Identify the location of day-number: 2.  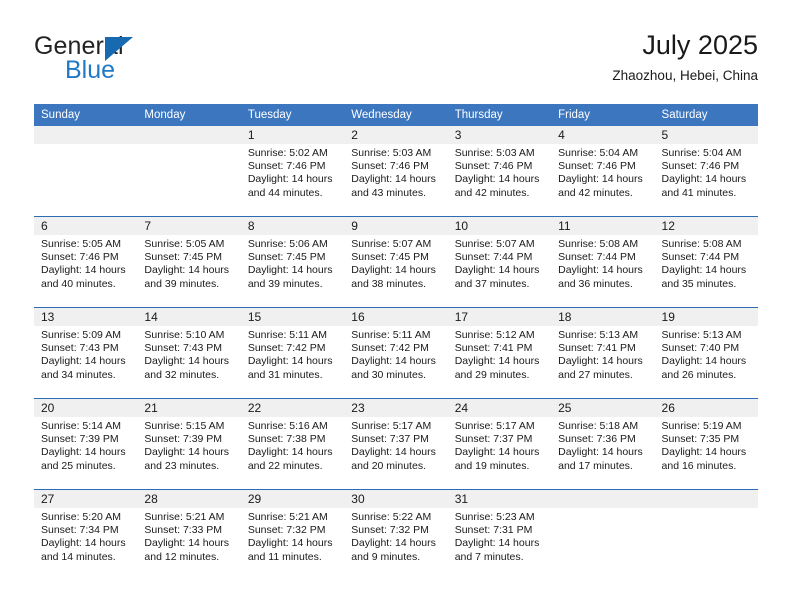
(354, 135).